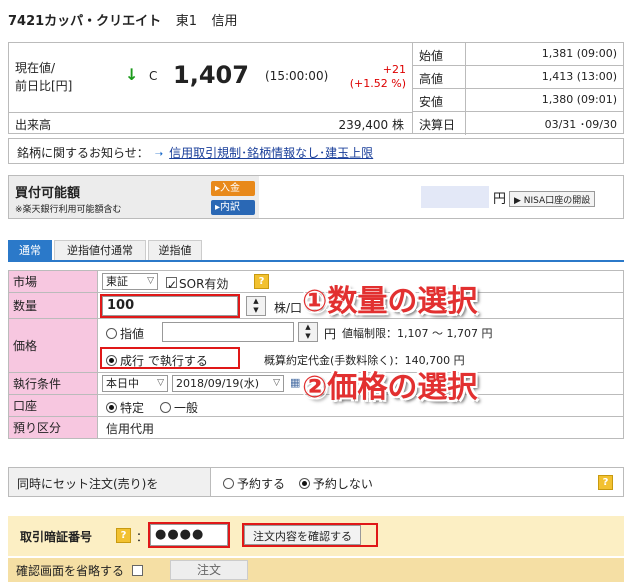 The width and height of the screenshot is (630, 585). What do you see at coordinates (316, 197) in the screenshot?
I see `buying-power-panel: 買付可能額 ※楽天銀行利用可能額含む ▸入金 ▸内訳 円 ▶ NISA口座の開設` at bounding box center [316, 197].